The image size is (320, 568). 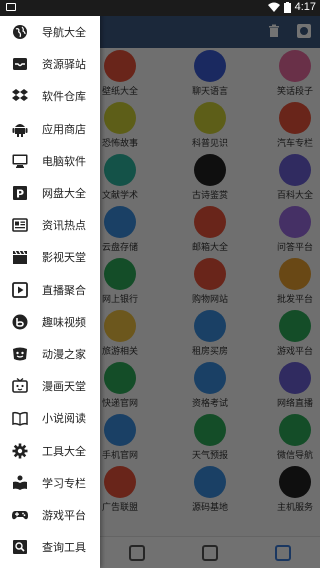 I want to click on drawer-item-label: 导航大全, so click(x=64, y=33).